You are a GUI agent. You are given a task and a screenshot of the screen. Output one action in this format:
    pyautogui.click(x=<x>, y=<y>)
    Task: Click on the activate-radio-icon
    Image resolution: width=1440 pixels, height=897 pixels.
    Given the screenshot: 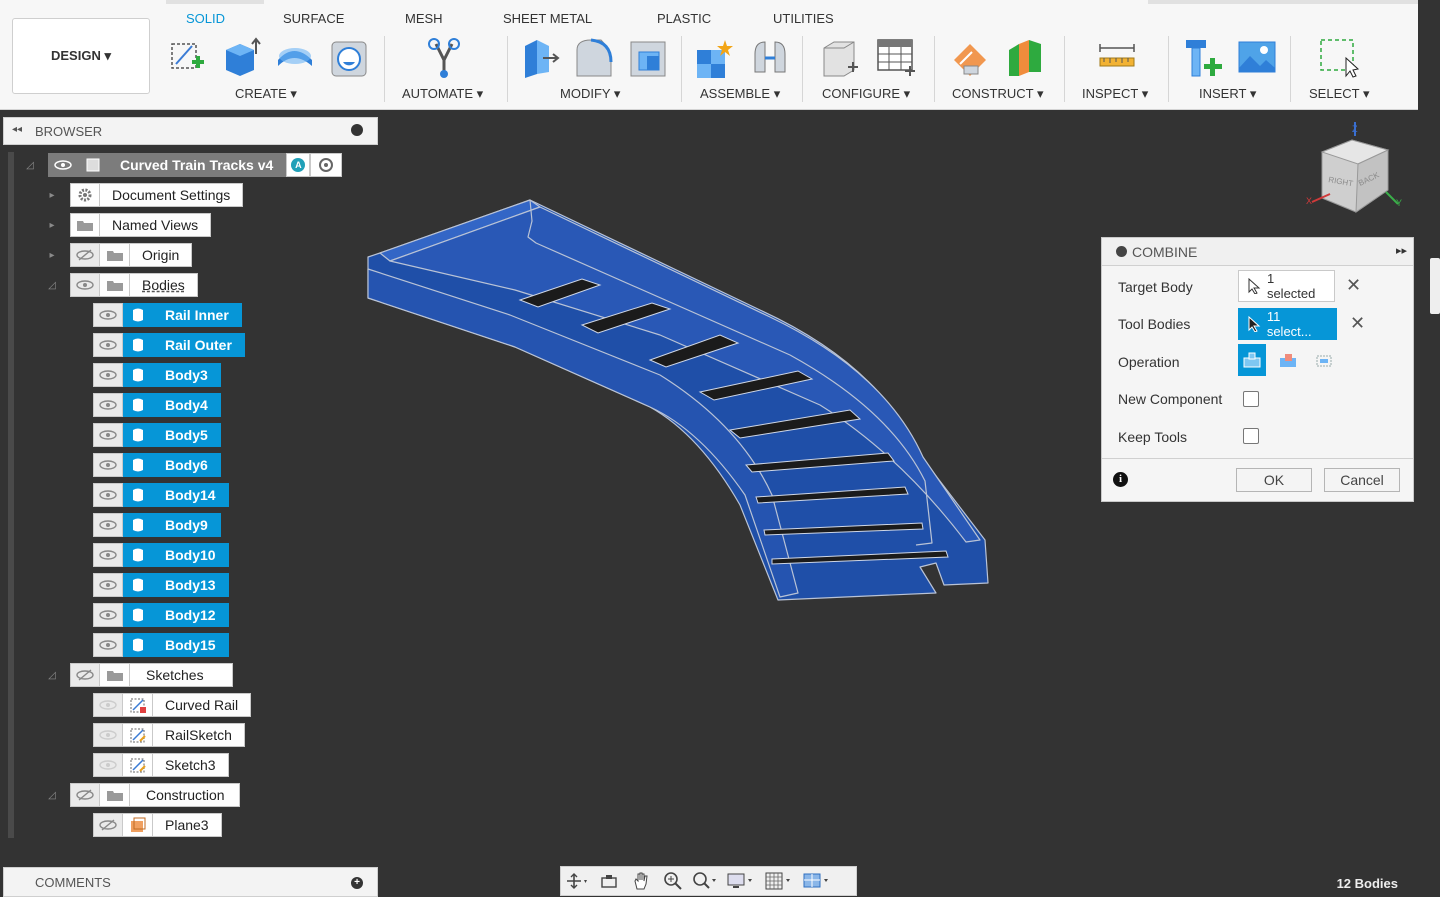 What is the action you would take?
    pyautogui.click(x=326, y=165)
    